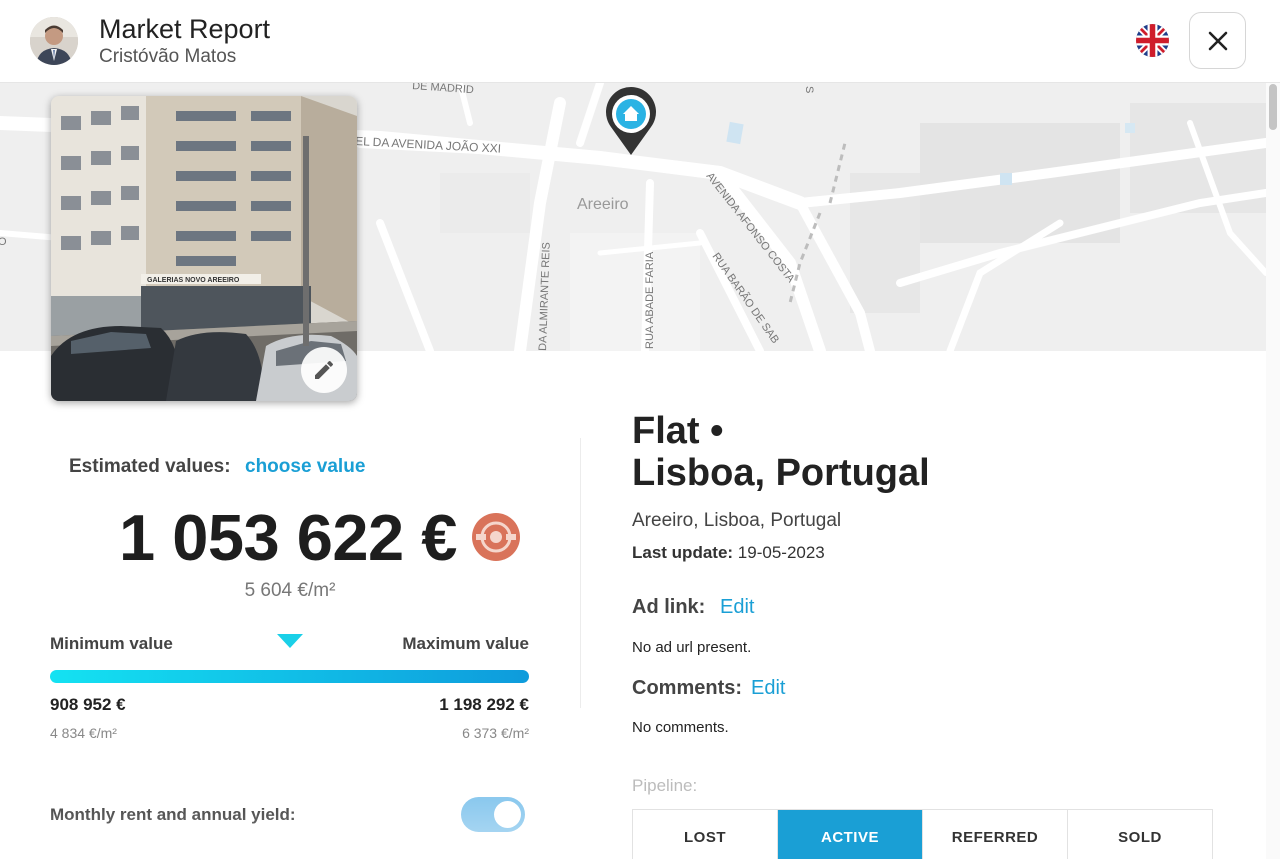 This screenshot has width=1280, height=859. Describe the element at coordinates (705, 834) in the screenshot. I see `pipeline-lost-button: LOST` at that location.